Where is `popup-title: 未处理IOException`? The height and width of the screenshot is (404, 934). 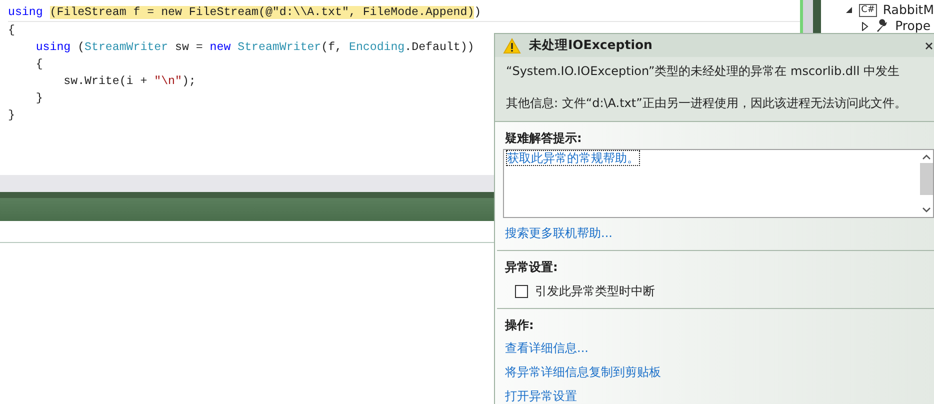 popup-title: 未处理IOException is located at coordinates (590, 45).